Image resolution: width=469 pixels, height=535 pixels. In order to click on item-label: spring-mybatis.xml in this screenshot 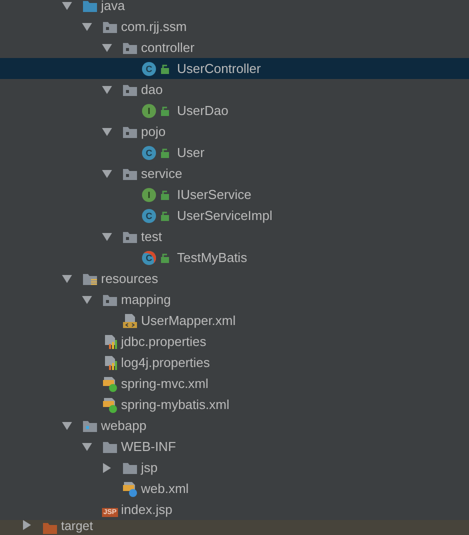, I will do `click(175, 404)`.